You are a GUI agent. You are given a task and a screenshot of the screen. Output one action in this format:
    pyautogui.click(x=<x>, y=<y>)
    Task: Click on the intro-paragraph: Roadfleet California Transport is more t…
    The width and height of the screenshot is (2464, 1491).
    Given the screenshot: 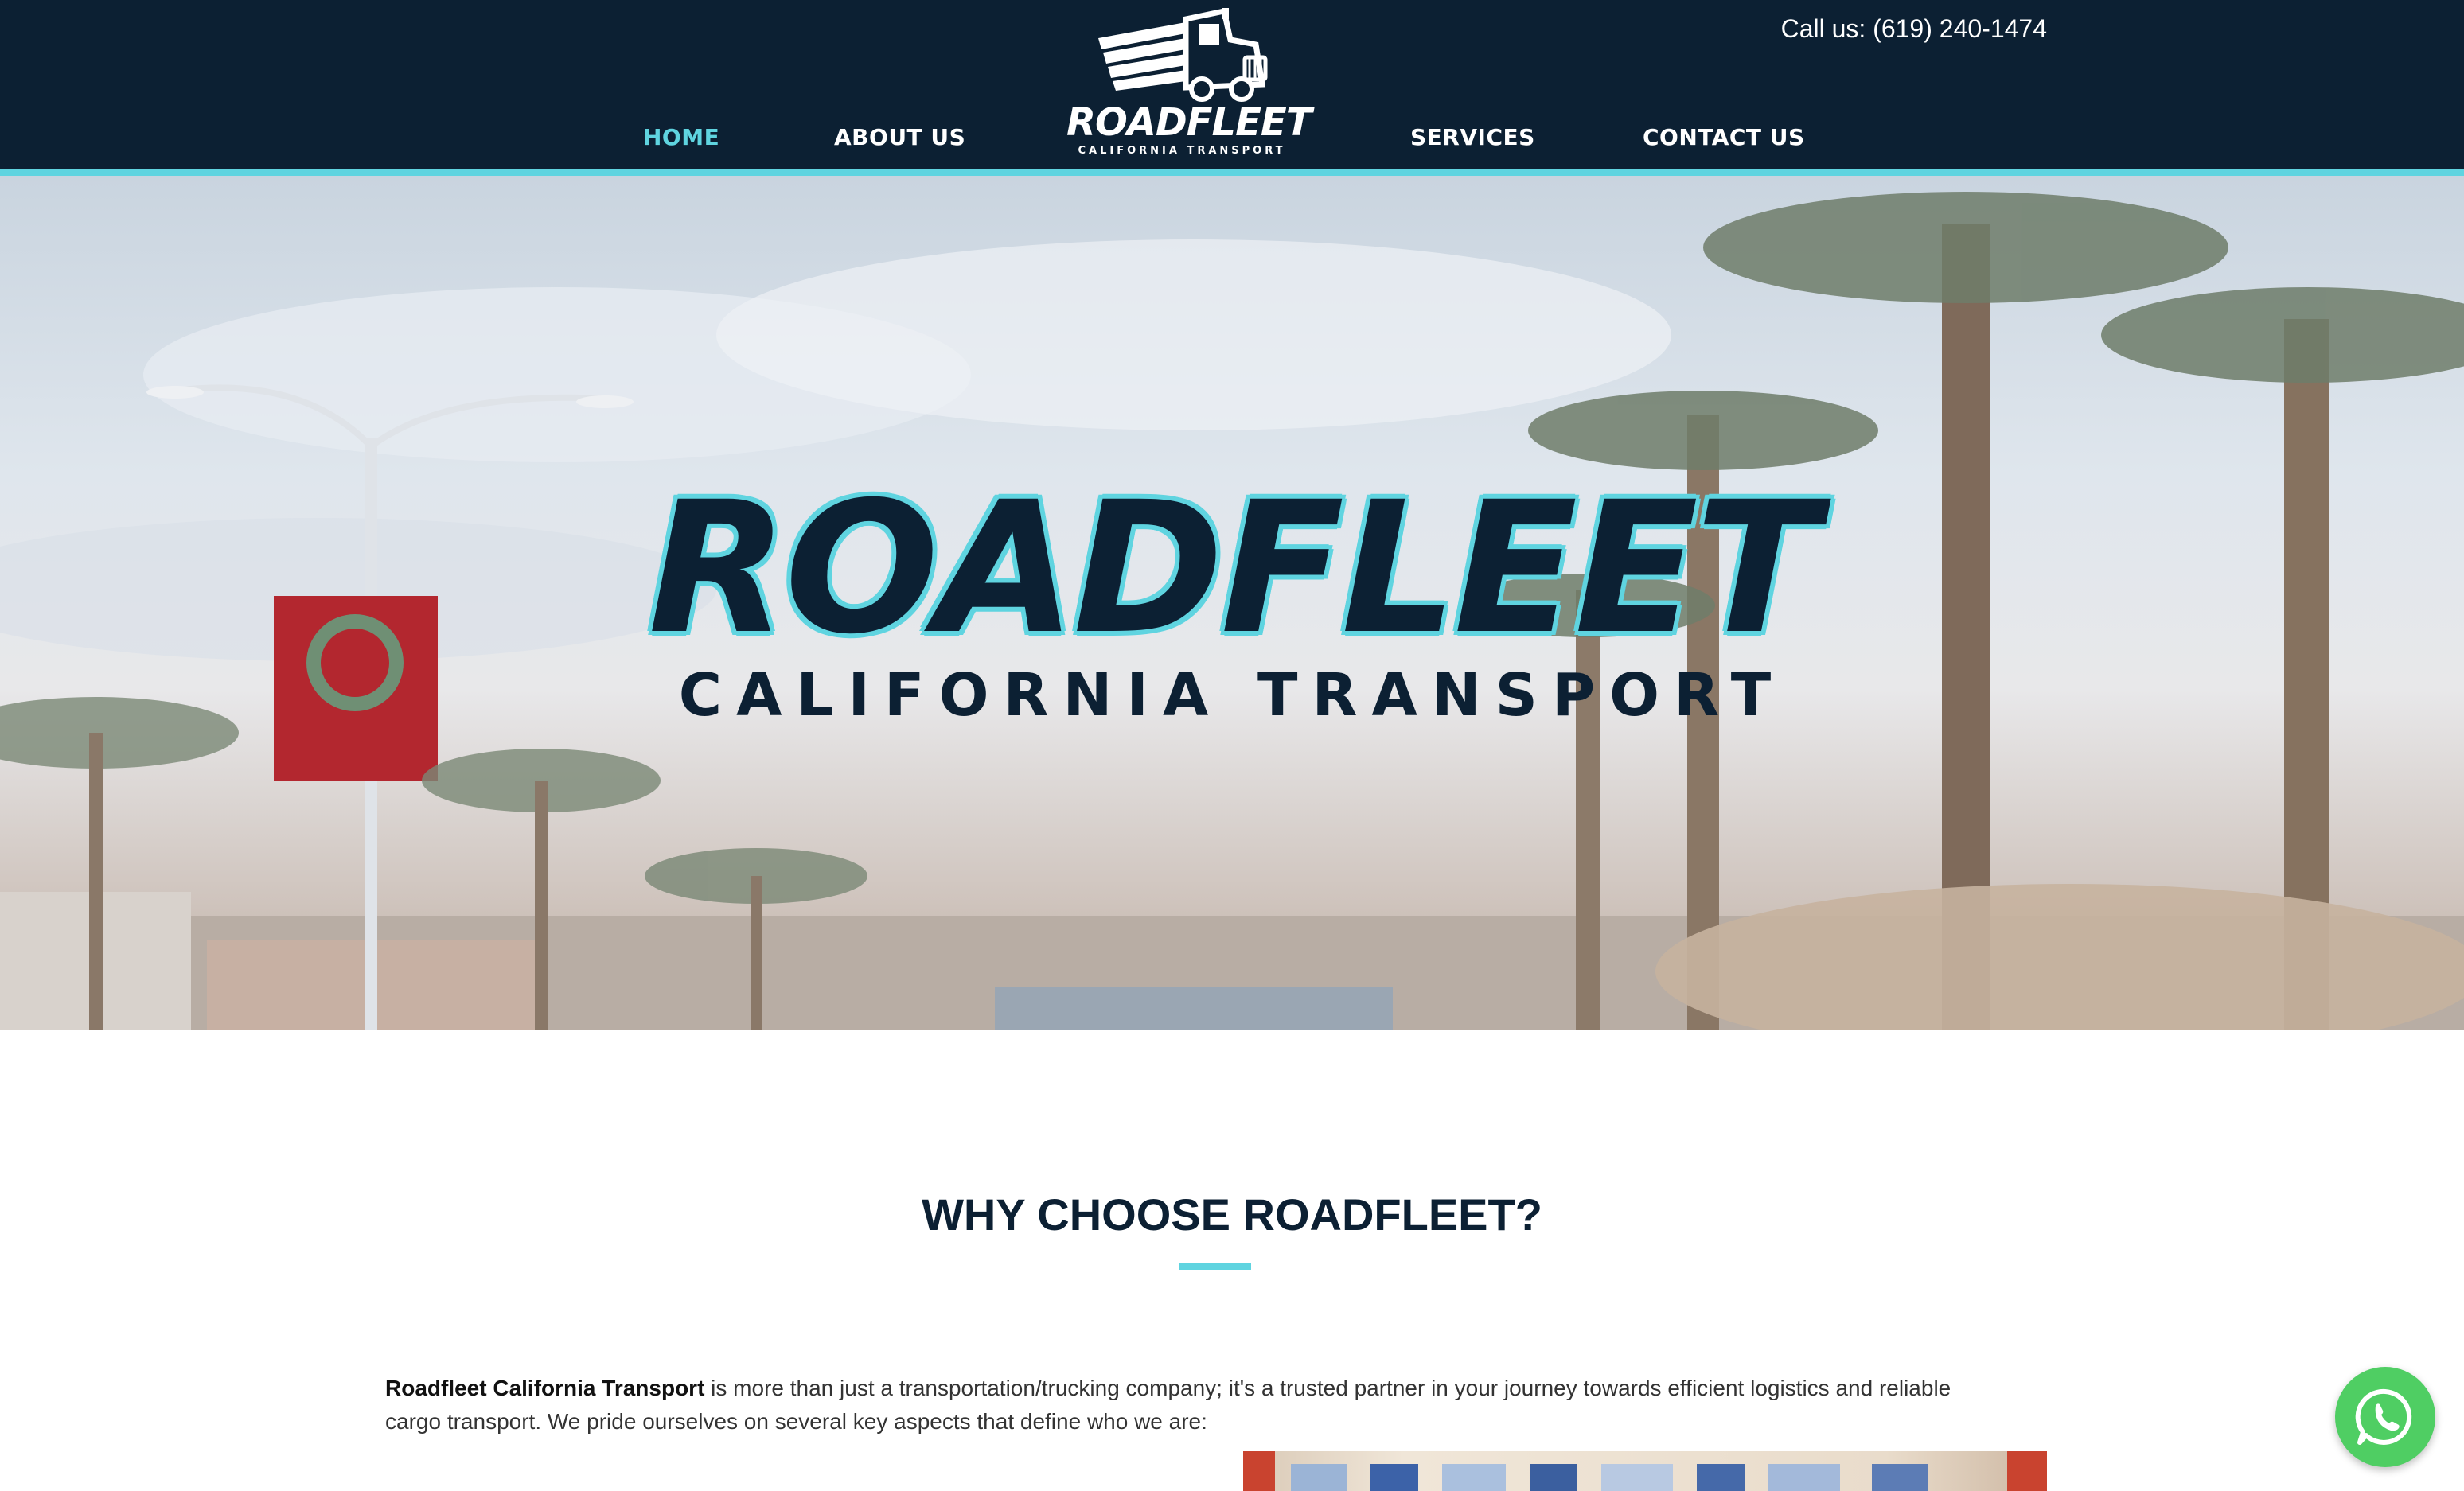 What is the action you would take?
    pyautogui.click(x=1181, y=1405)
    